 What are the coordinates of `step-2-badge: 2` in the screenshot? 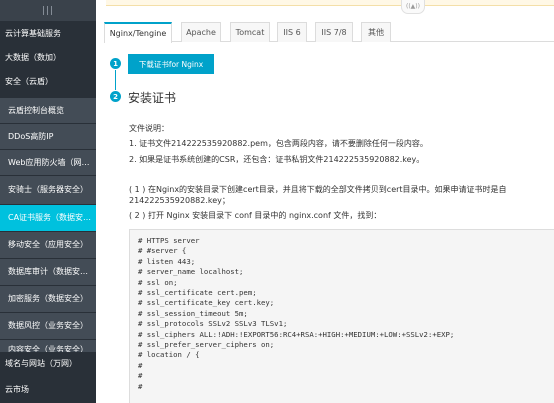 It's located at (115, 96).